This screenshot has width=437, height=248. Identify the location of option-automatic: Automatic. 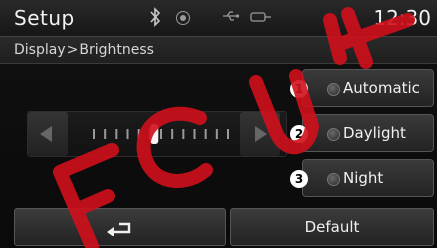
(368, 88).